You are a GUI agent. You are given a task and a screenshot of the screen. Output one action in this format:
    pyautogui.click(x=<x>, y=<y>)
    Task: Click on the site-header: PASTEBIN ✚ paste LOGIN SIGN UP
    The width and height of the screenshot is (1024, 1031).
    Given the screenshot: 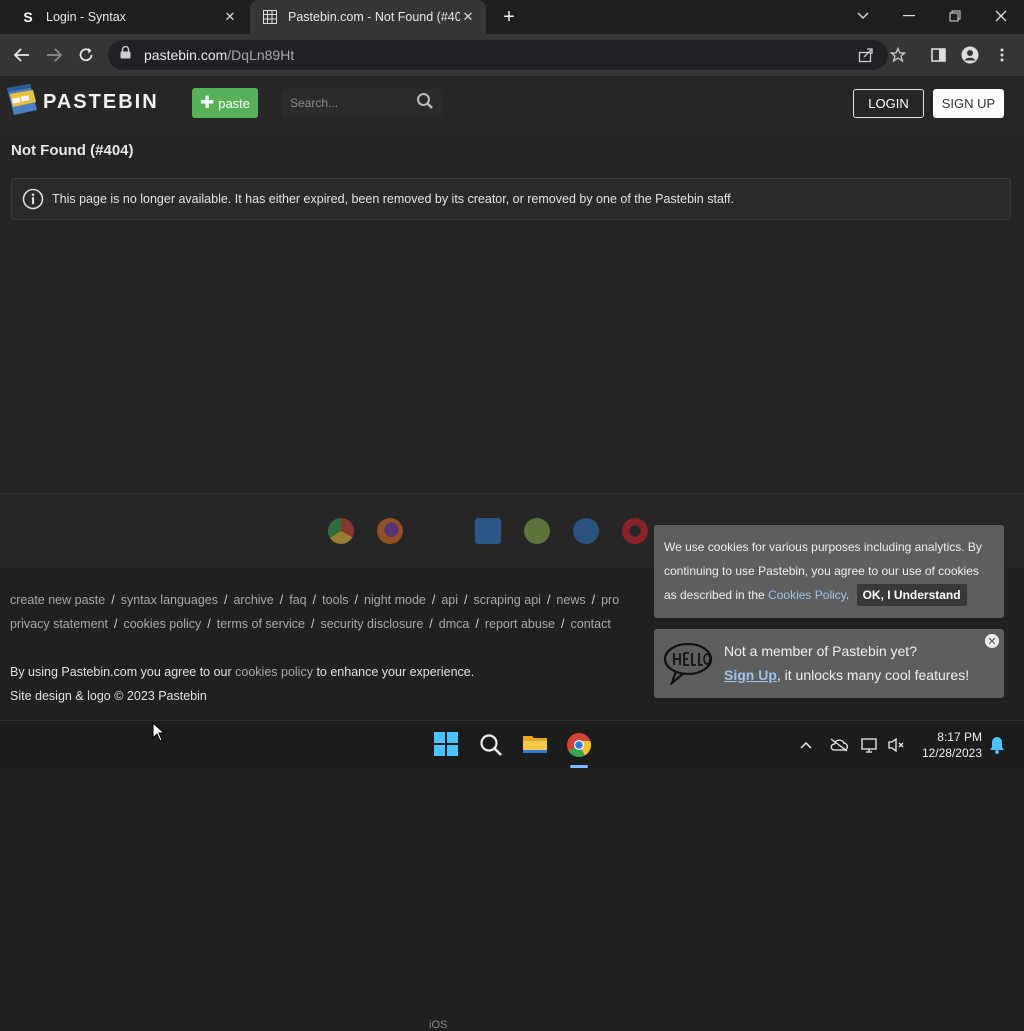 What is the action you would take?
    pyautogui.click(x=512, y=103)
    